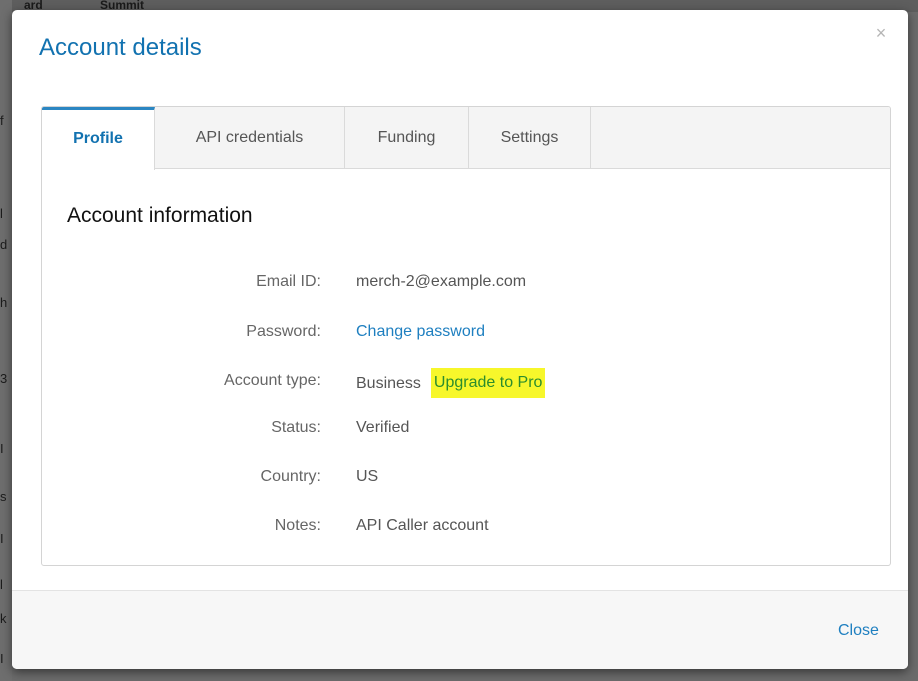  I want to click on tab-profile: Profile, so click(98, 138).